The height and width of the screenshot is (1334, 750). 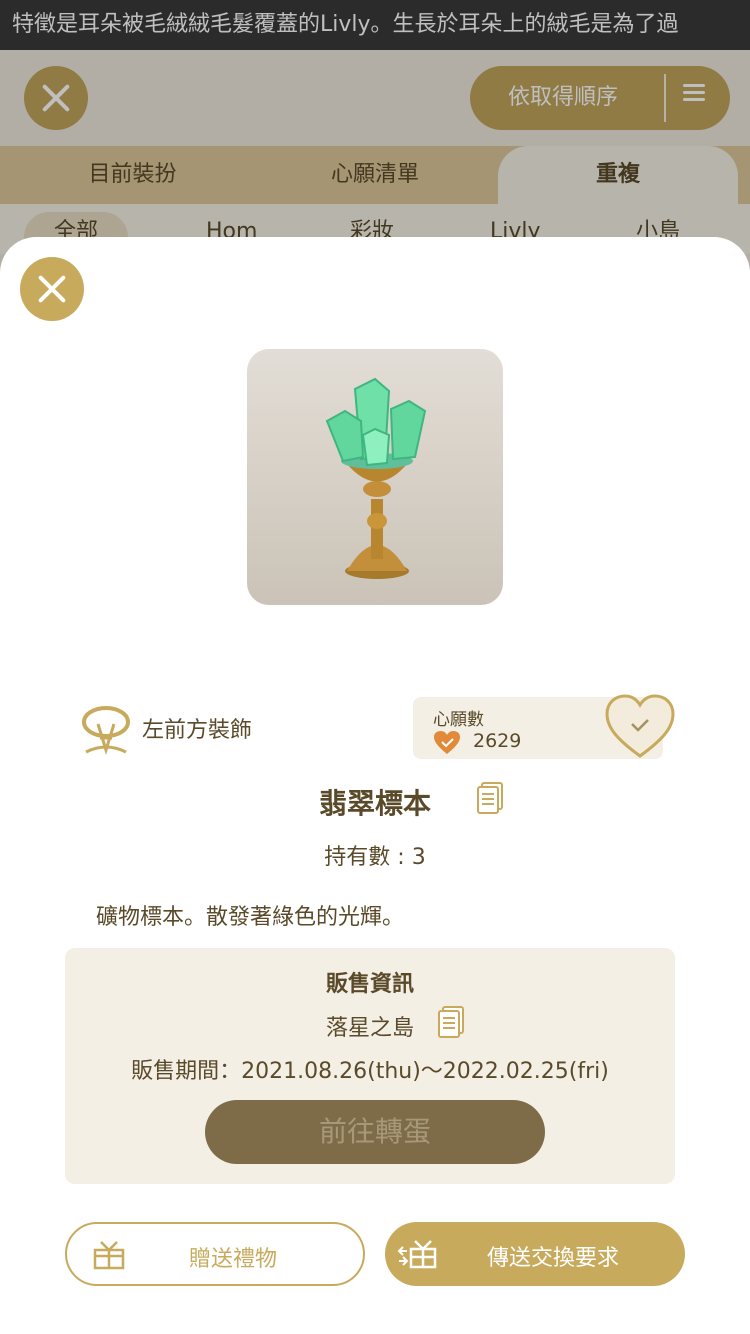 What do you see at coordinates (369, 984) in the screenshot?
I see `sale-info-title: 販售資訊` at bounding box center [369, 984].